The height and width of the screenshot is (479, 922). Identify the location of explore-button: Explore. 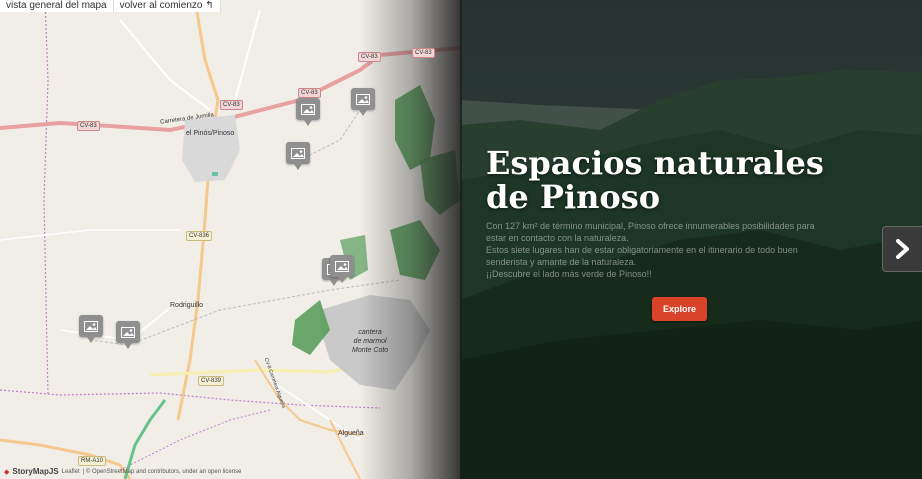
(679, 309).